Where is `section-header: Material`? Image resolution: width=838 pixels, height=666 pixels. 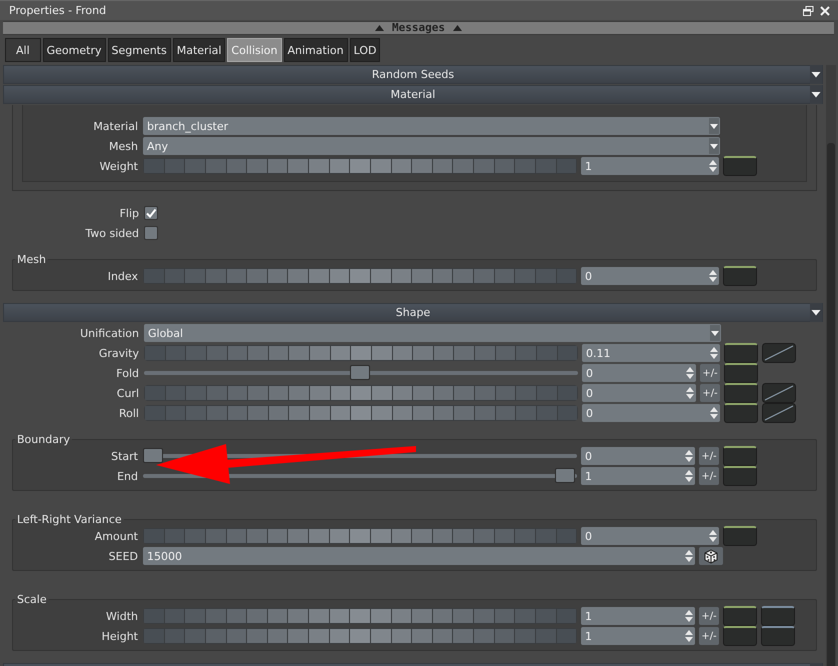
section-header: Material is located at coordinates (413, 94).